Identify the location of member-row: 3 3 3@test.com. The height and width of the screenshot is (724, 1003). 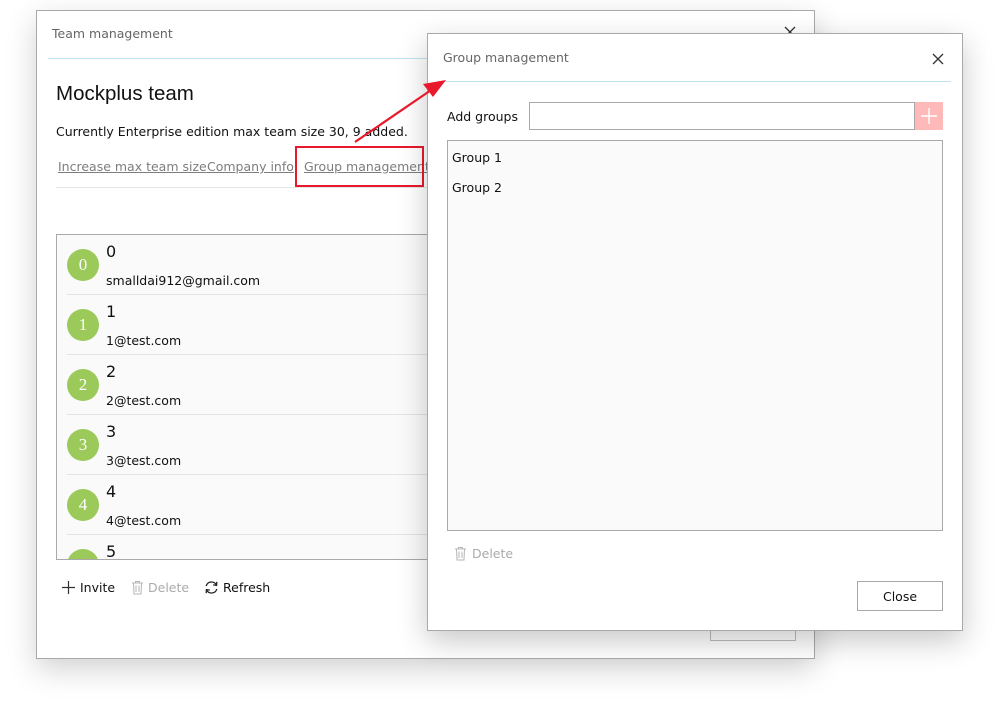
(251, 445).